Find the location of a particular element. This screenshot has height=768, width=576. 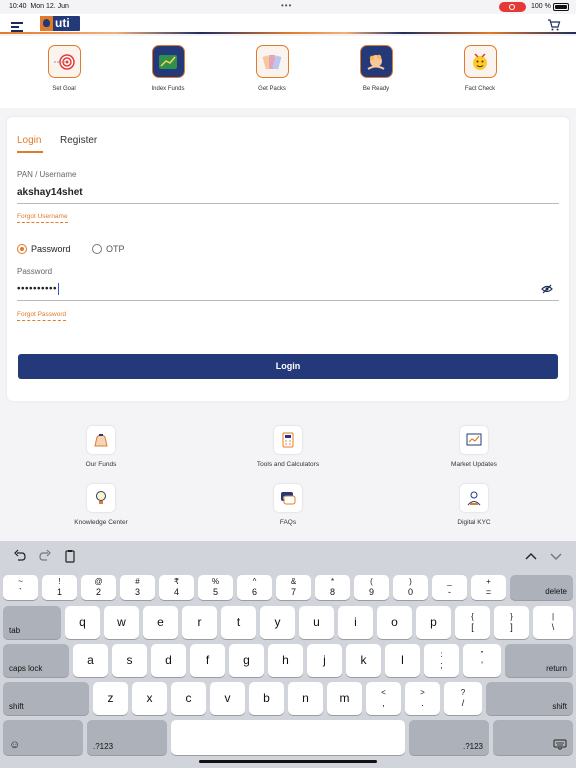

kyc-icon is located at coordinates (474, 498).